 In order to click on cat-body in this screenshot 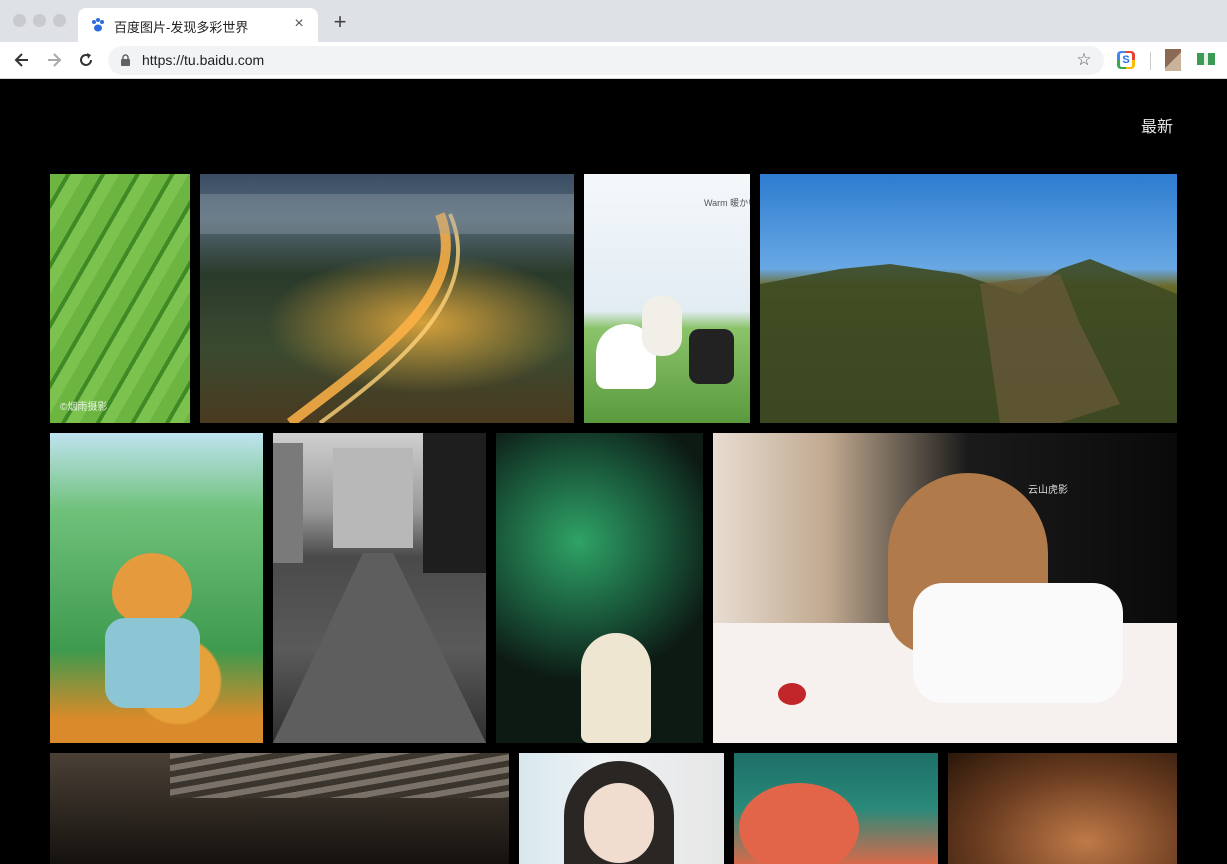, I will do `click(152, 663)`.